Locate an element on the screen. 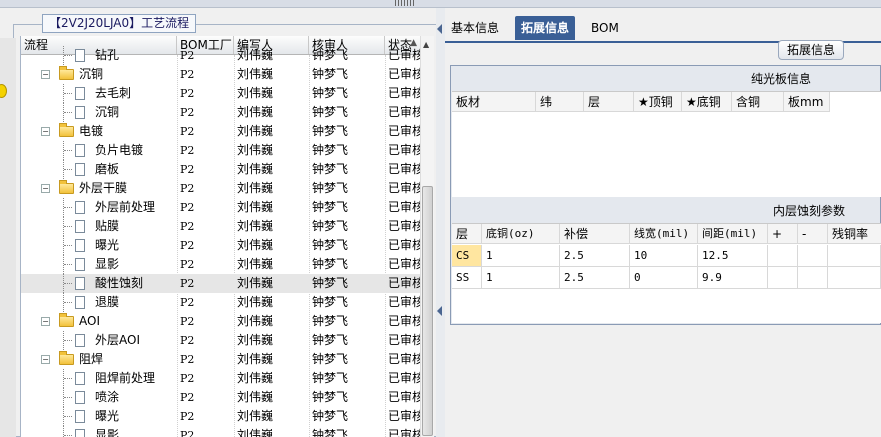  tree-node: − AOI is located at coordinates (99, 321).